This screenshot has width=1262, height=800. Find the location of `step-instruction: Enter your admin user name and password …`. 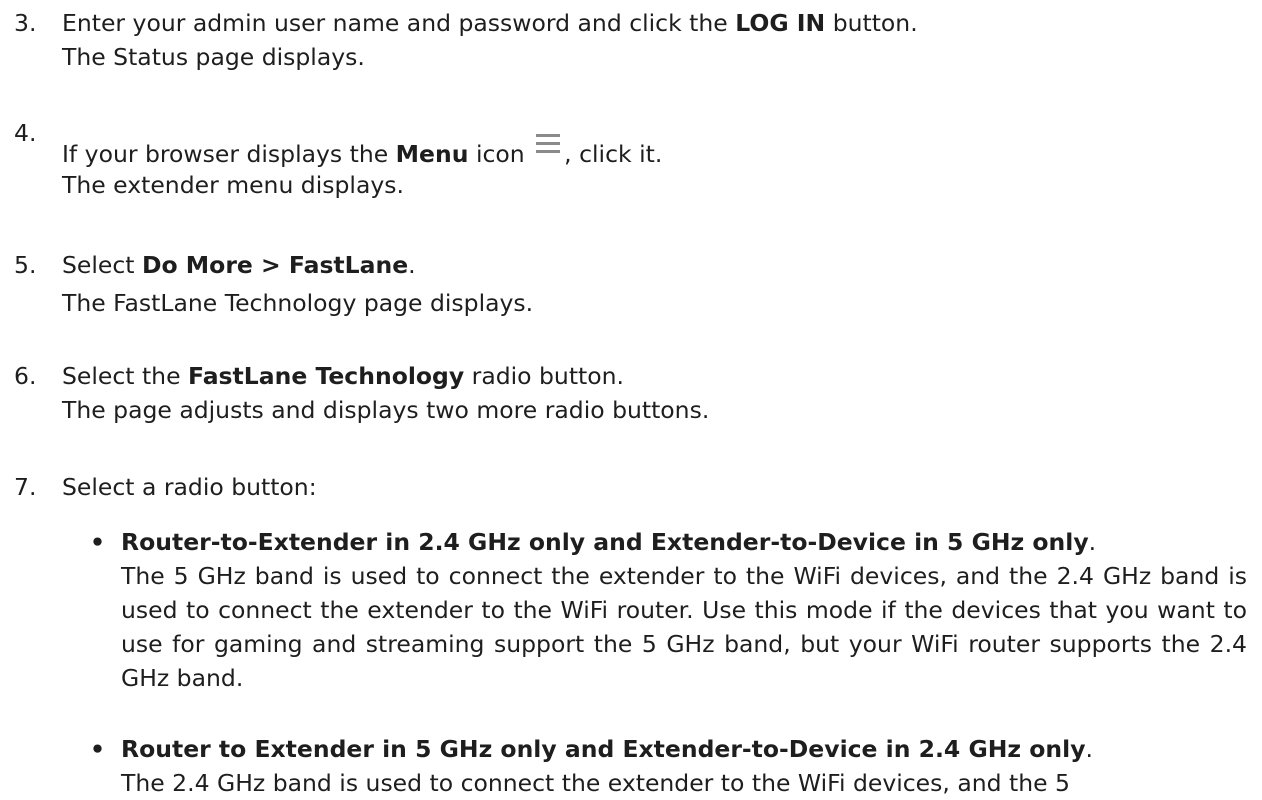

step-instruction: Enter your admin user name and password … is located at coordinates (490, 23).